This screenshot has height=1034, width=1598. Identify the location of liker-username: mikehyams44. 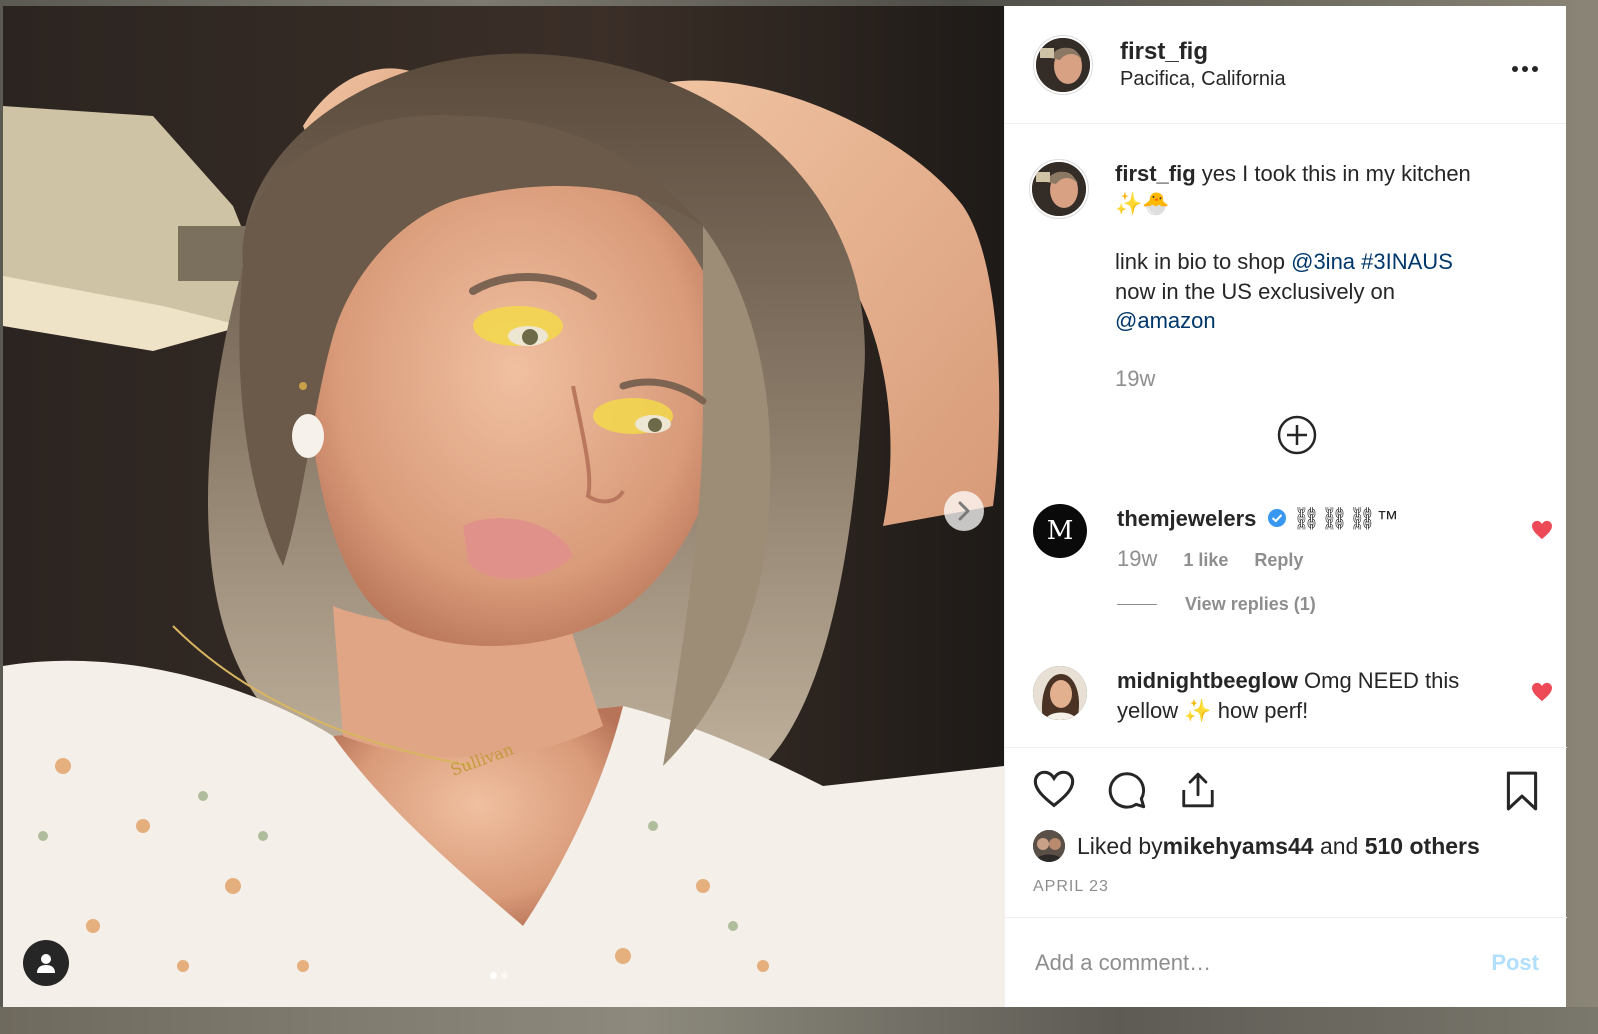
(1238, 846).